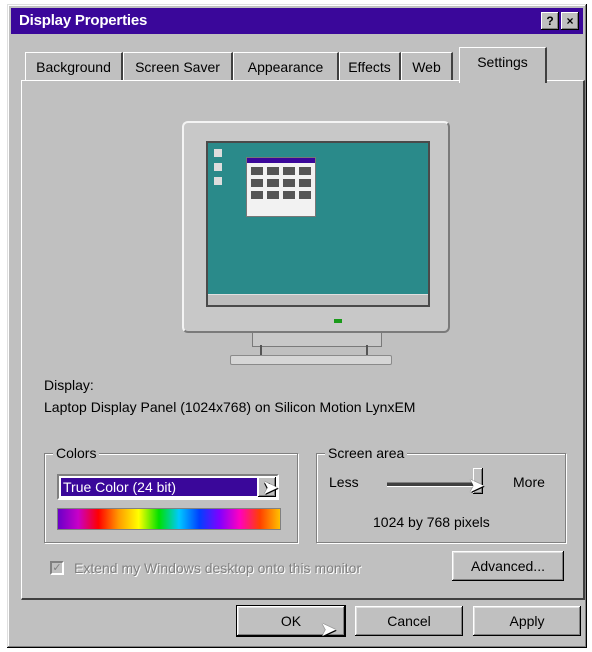  I want to click on resolution-text: 1024 by 768 pixels, so click(431, 522).